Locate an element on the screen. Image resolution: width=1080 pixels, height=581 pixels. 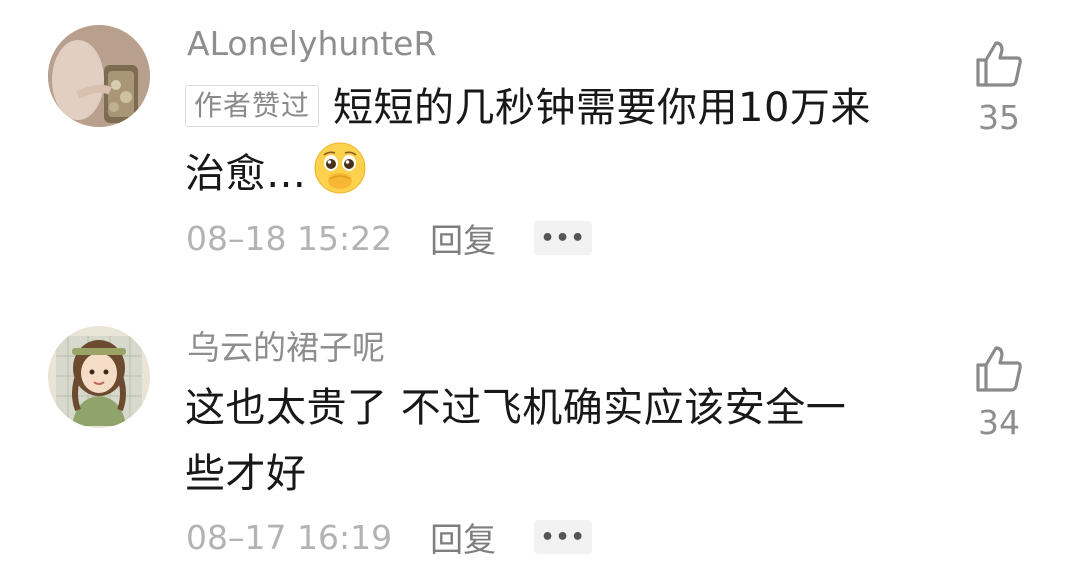
like-button: 34 is located at coordinates (999, 393).